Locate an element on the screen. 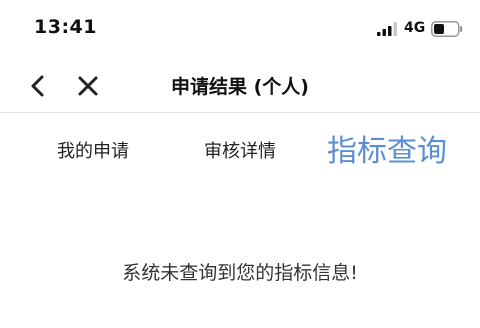 This screenshot has height=328, width=480. close-icon is located at coordinates (88, 86).